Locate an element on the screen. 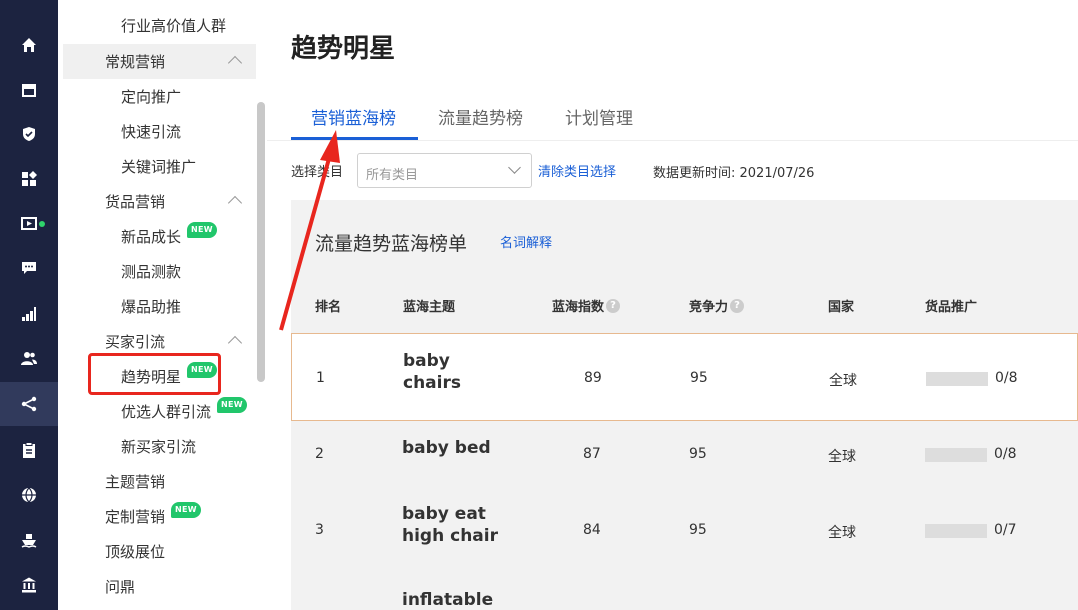  home-icon is located at coordinates (29, 45).